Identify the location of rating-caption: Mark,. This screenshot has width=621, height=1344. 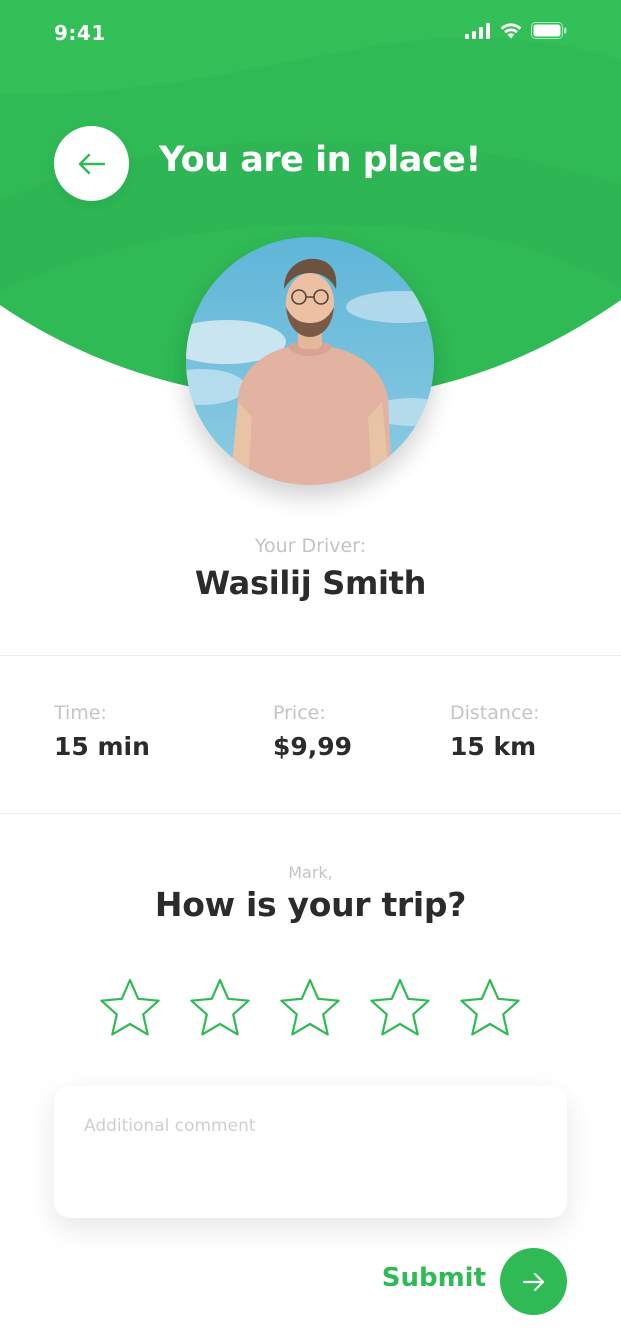
(310, 872).